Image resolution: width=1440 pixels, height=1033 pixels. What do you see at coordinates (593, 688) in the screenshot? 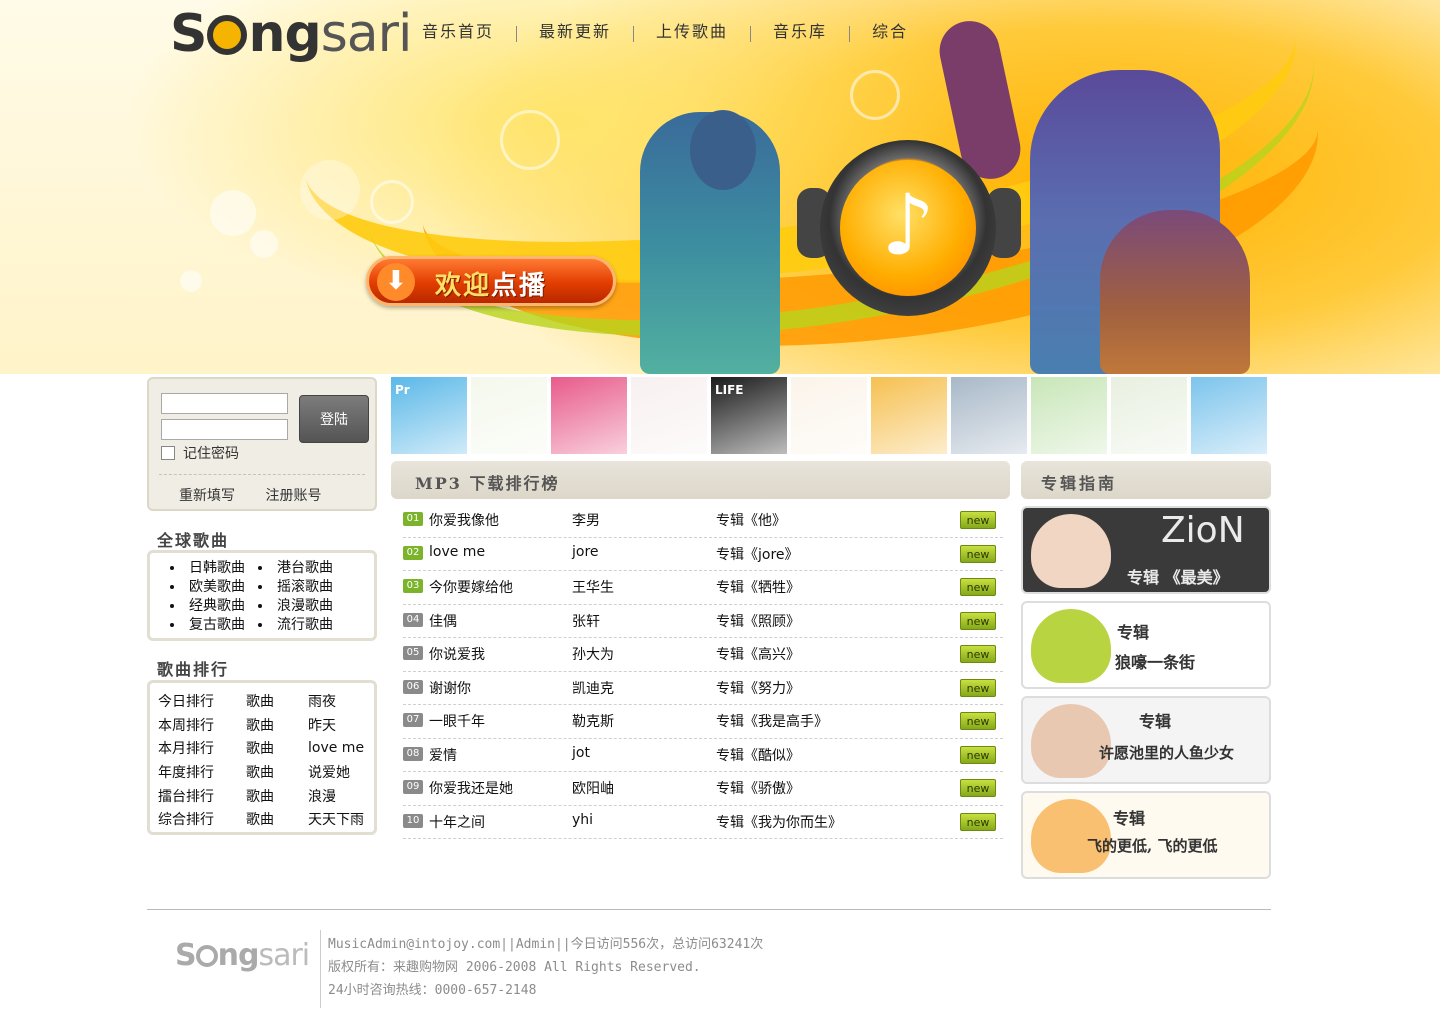
I see `artist-link: 凯迪克` at bounding box center [593, 688].